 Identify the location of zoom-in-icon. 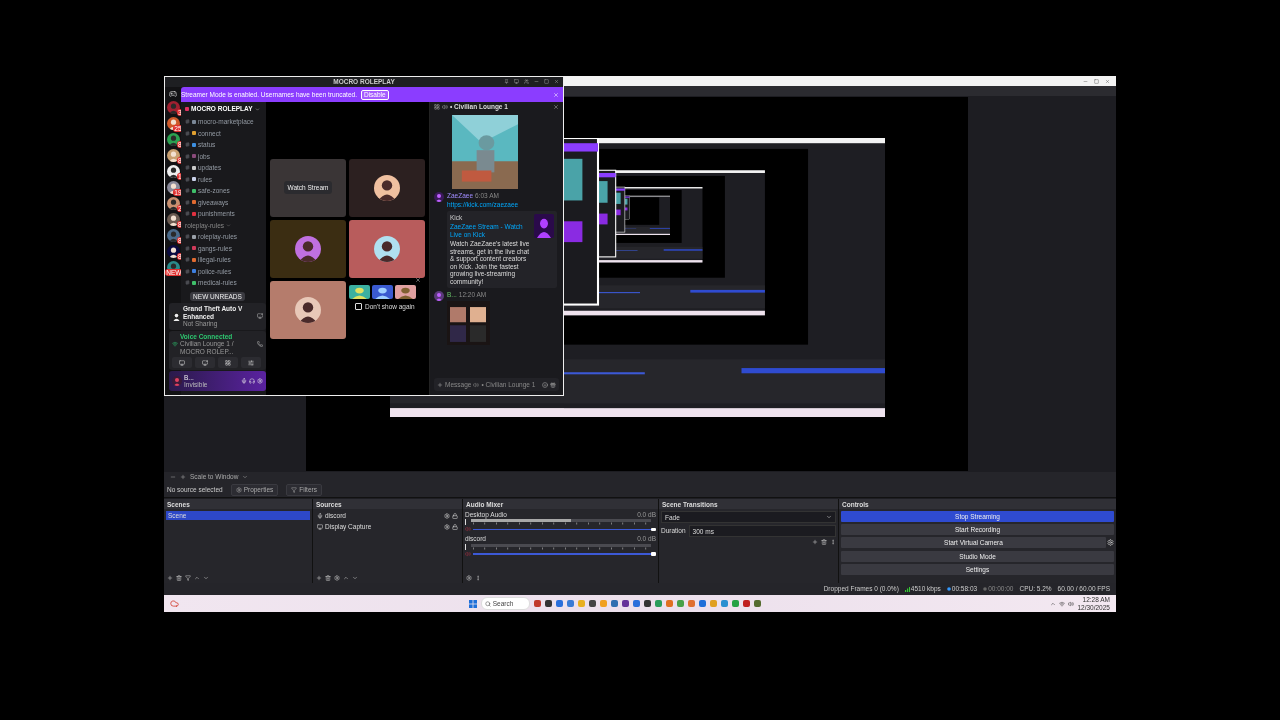
(183, 477).